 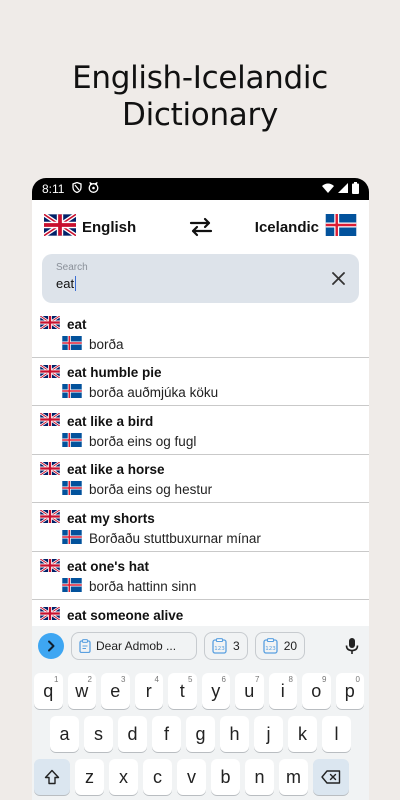 I want to click on key-m: m, so click(x=293, y=777).